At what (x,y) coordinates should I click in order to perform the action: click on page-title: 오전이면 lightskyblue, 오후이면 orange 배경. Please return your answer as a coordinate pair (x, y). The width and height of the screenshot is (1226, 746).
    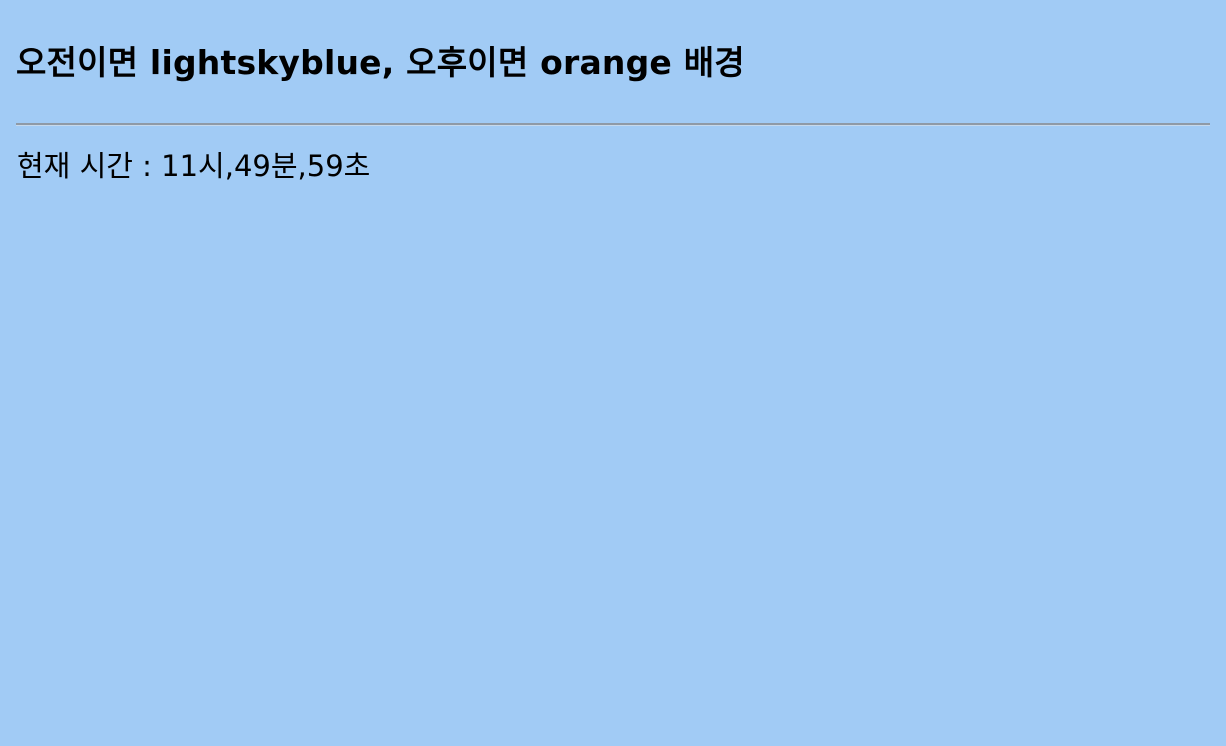
    Looking at the image, I should click on (380, 62).